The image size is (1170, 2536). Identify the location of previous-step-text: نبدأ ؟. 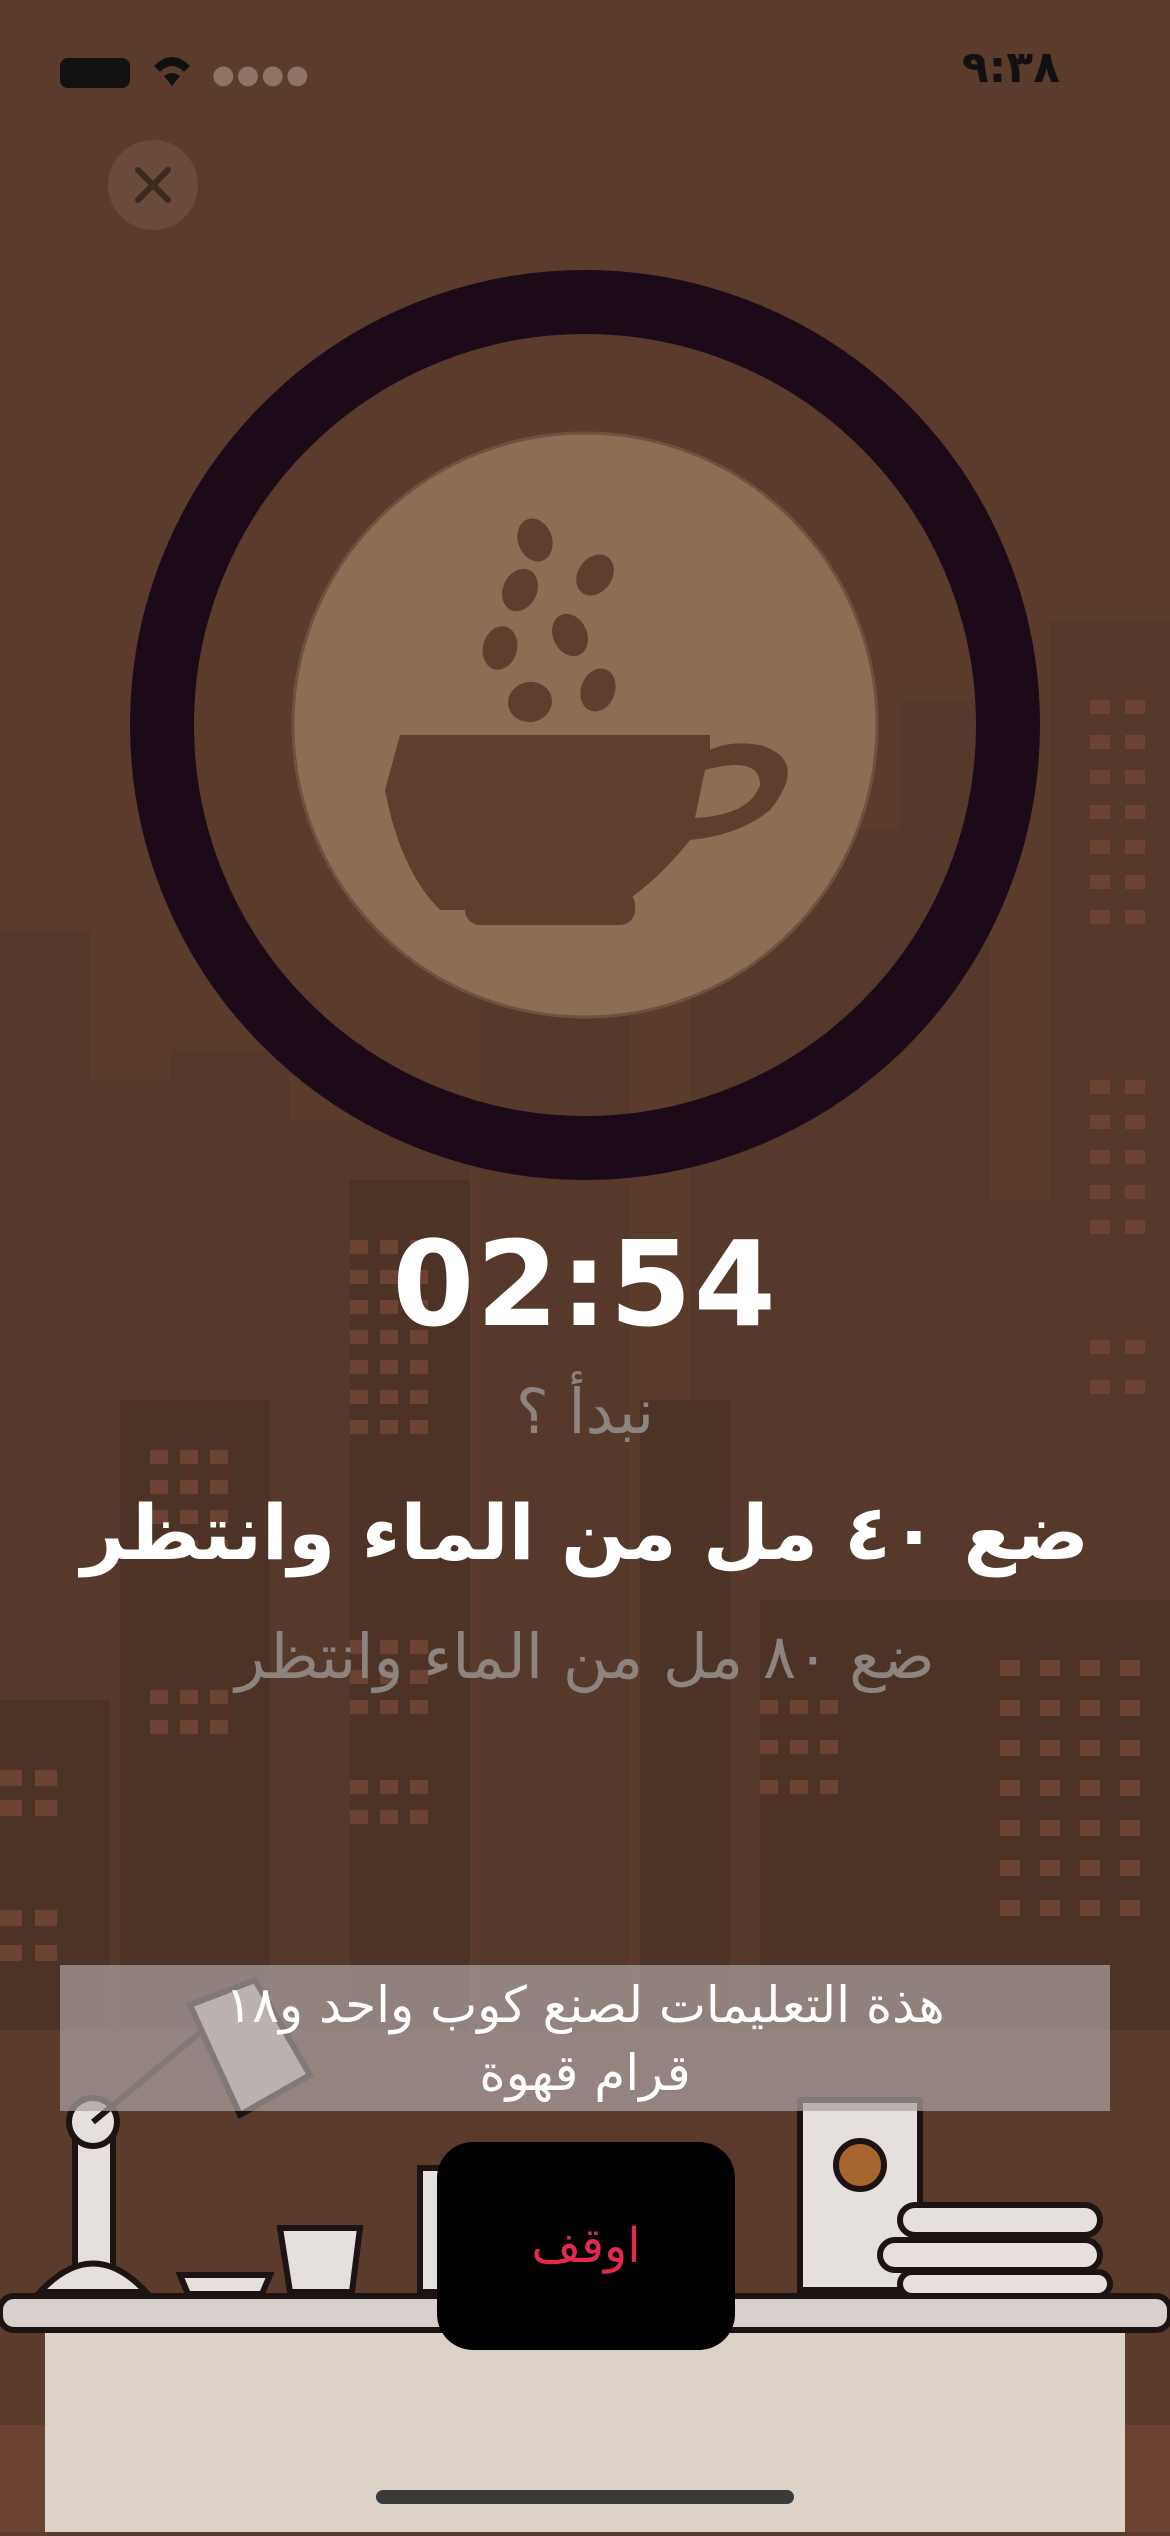
(585, 1411).